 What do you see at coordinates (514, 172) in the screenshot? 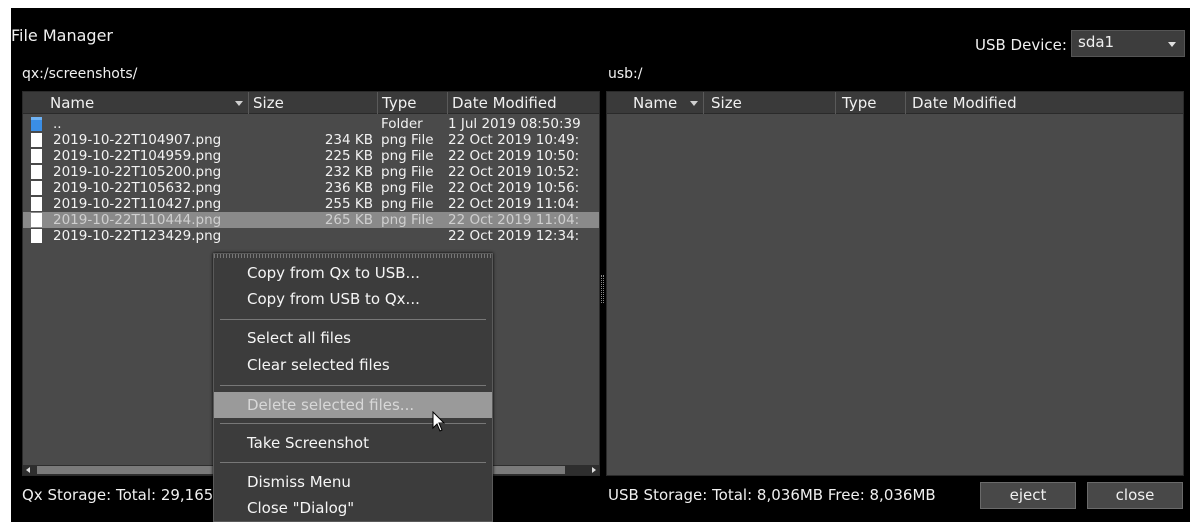
I see `file-date: 22 Oct 2019 10:52:` at bounding box center [514, 172].